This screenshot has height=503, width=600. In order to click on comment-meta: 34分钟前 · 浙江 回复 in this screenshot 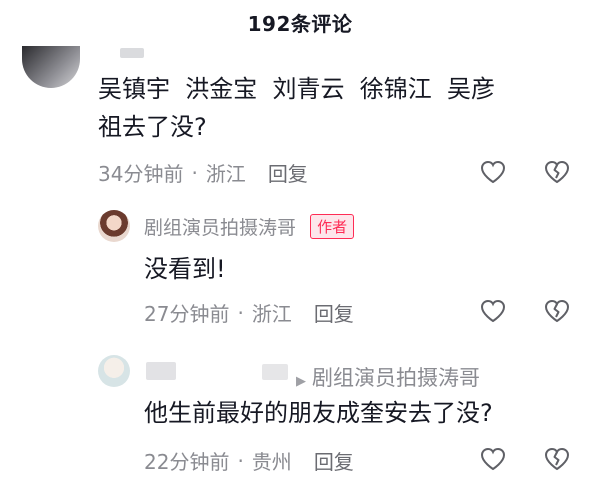, I will do `click(203, 172)`.